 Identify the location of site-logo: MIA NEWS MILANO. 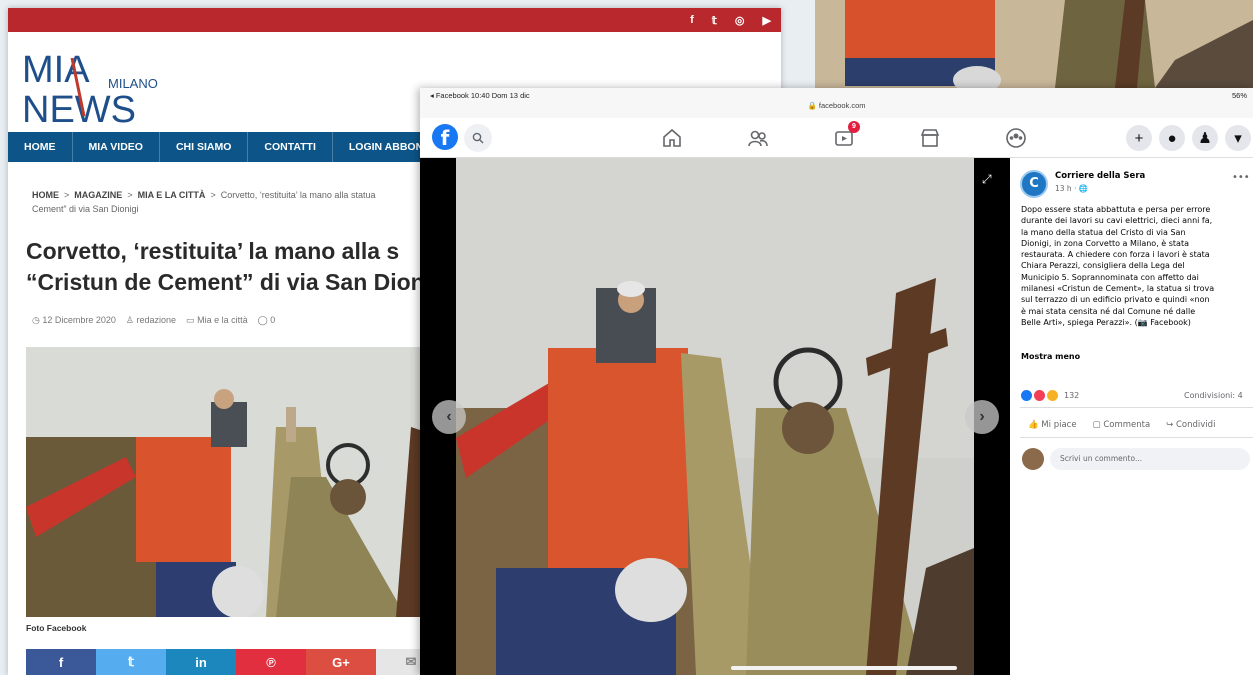
(92, 86).